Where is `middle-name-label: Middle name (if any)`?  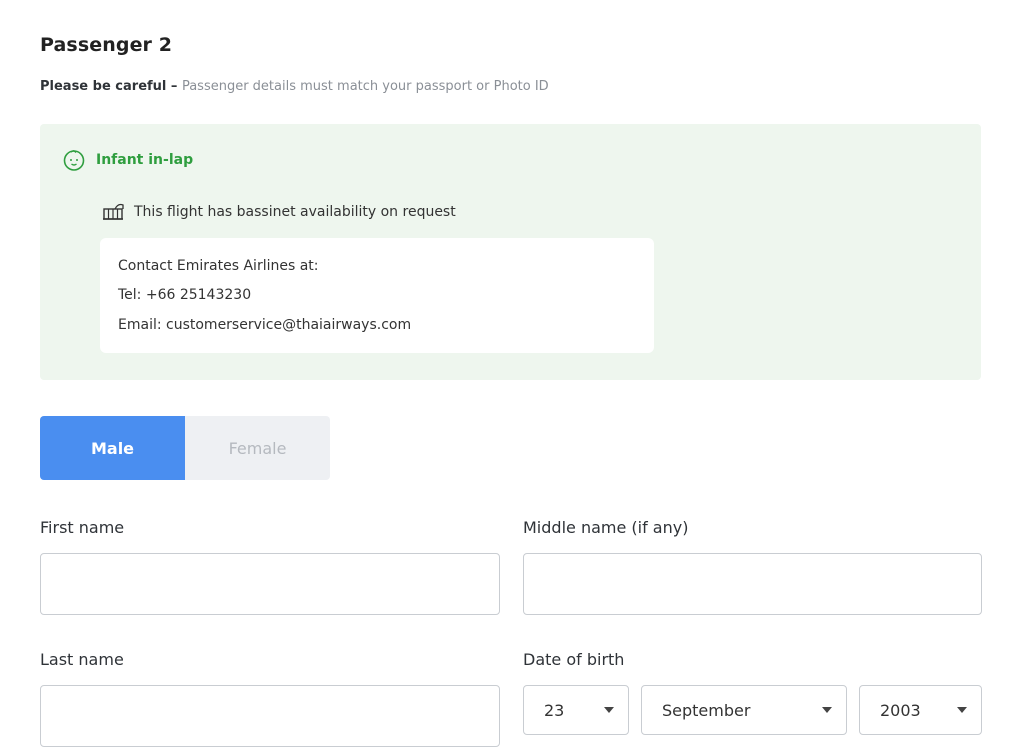
middle-name-label: Middle name (if any) is located at coordinates (606, 527).